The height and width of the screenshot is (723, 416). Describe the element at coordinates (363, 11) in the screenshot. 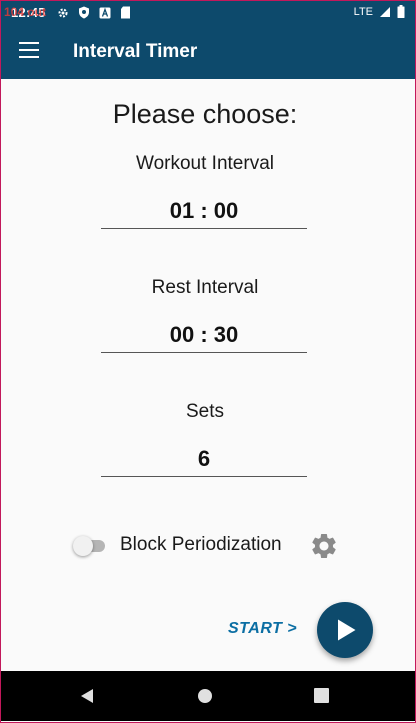

I see `network-type-label: LTE` at that location.